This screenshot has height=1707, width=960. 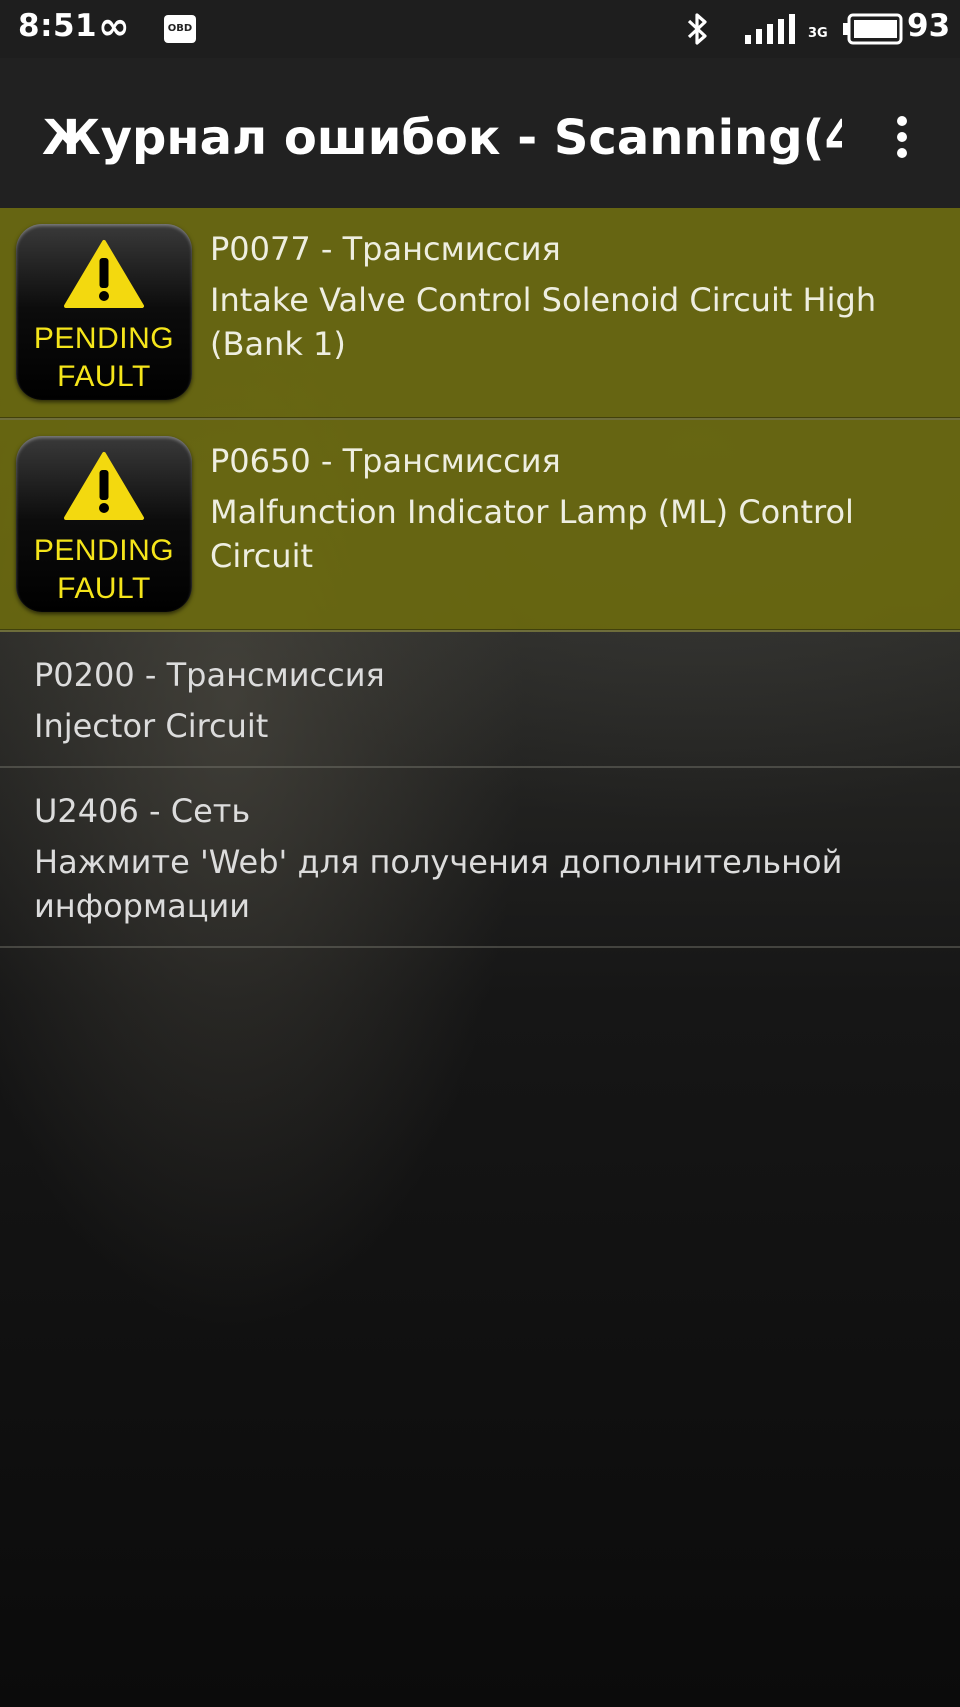 What do you see at coordinates (209, 675) in the screenshot?
I see `fault-code: P0200 - Трансмиссия` at bounding box center [209, 675].